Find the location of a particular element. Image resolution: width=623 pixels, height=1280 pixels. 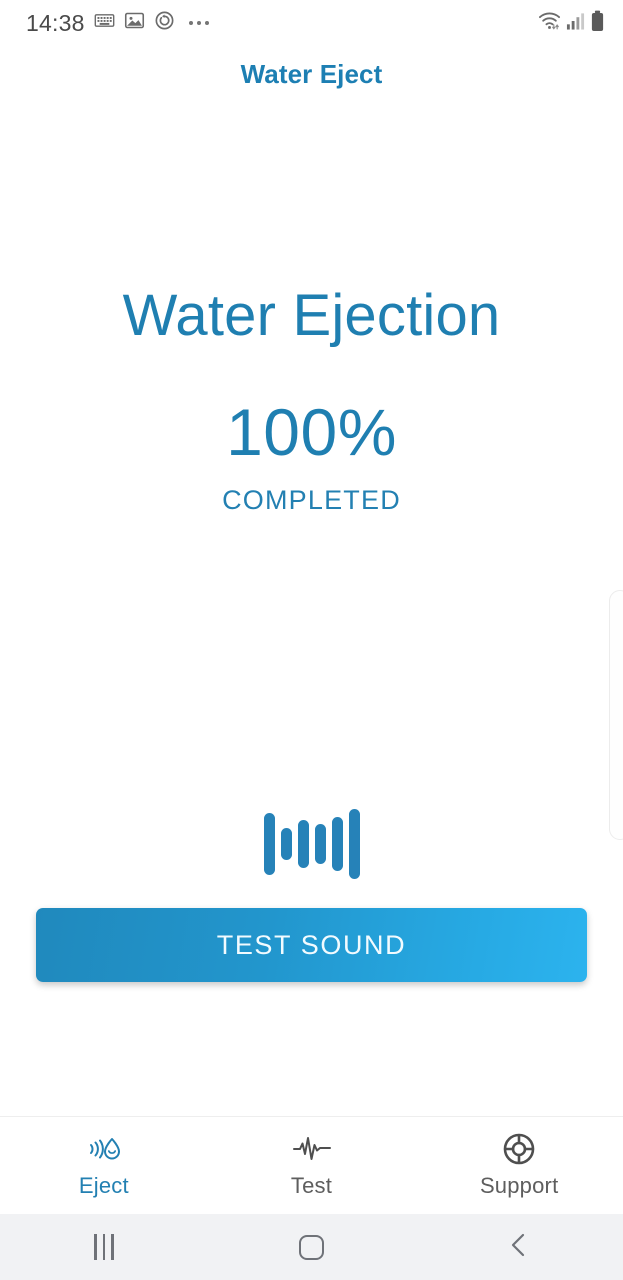

battery-icon is located at coordinates (597, 23).